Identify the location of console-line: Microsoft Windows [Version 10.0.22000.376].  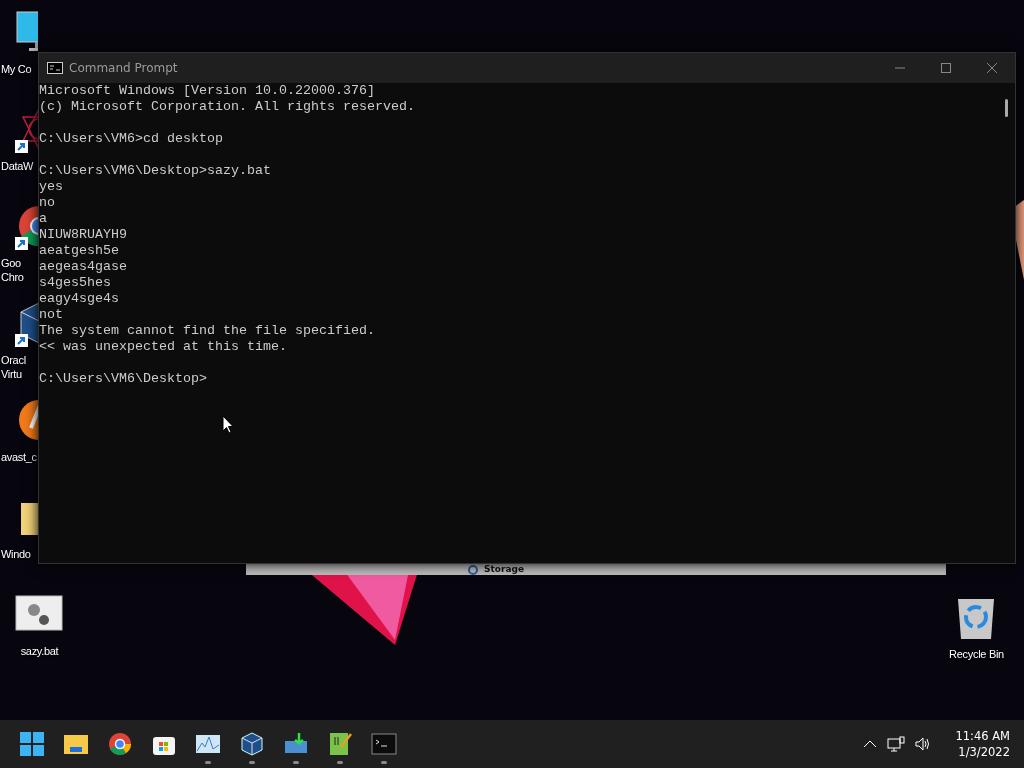
(207, 91).